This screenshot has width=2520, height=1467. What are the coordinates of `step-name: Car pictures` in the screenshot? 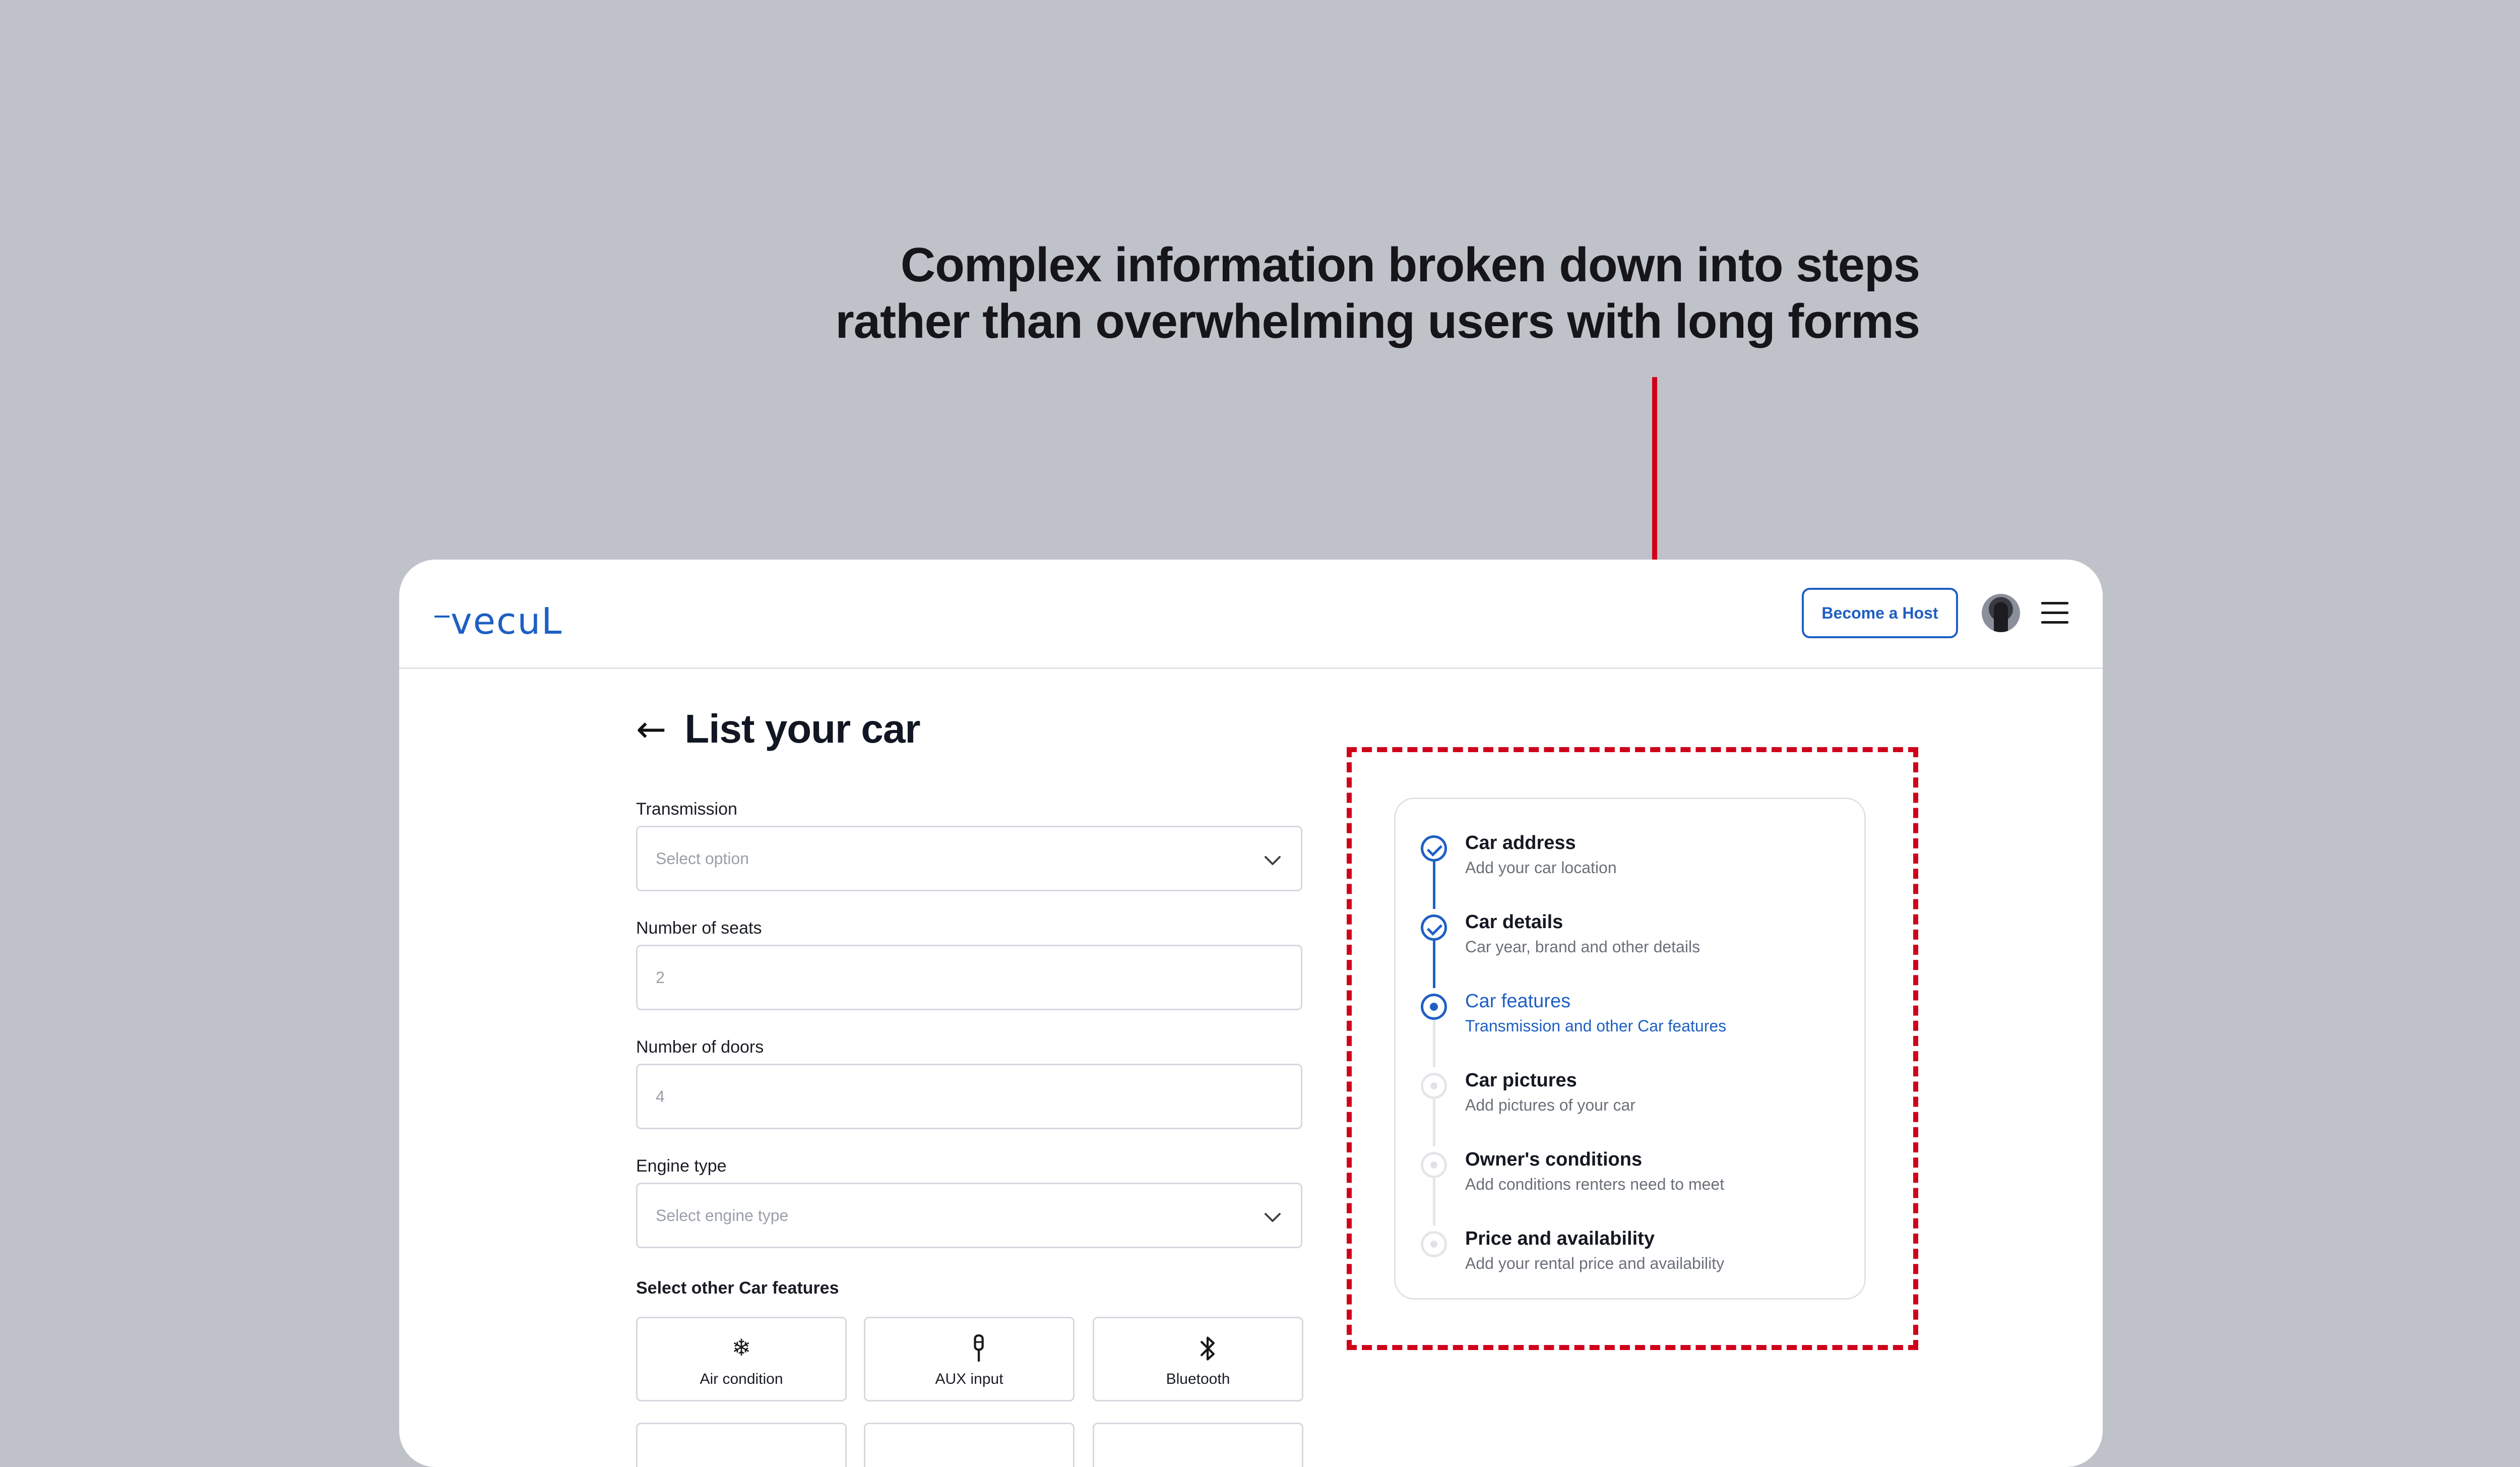 It's located at (1521, 1080).